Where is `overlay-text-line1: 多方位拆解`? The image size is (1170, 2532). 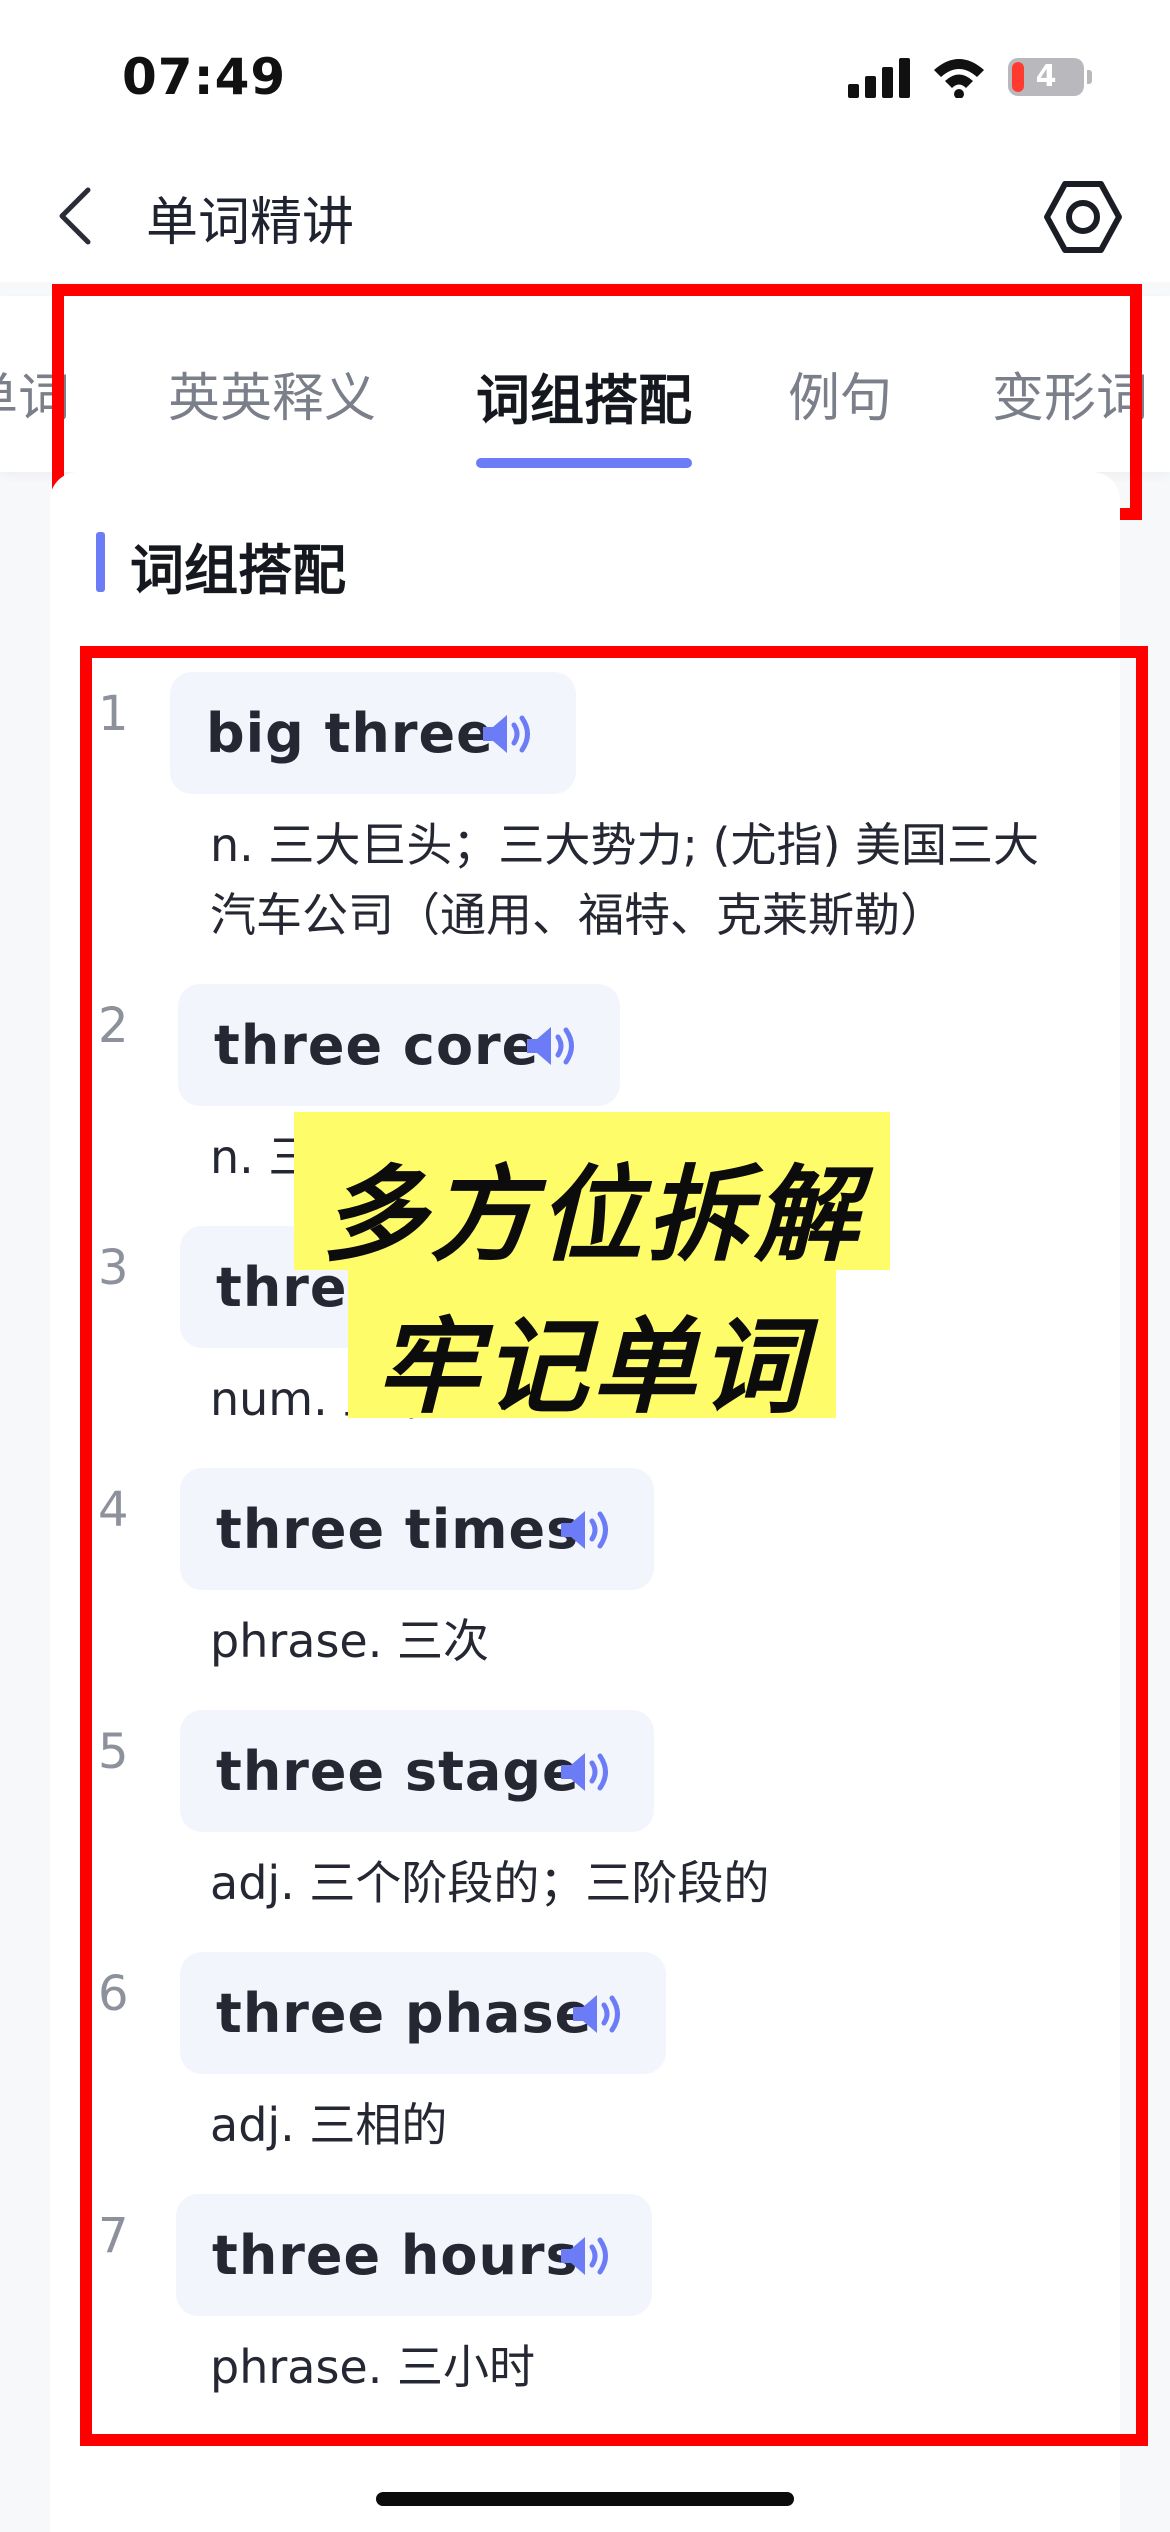
overlay-text-line1: 多方位拆解 is located at coordinates (591, 1215).